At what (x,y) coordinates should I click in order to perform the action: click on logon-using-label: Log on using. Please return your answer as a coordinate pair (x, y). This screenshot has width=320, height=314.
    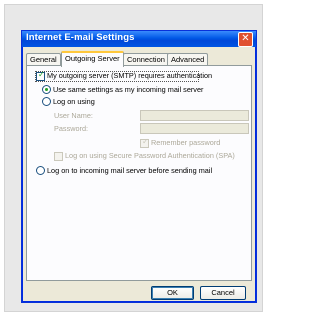
    Looking at the image, I should click on (74, 101).